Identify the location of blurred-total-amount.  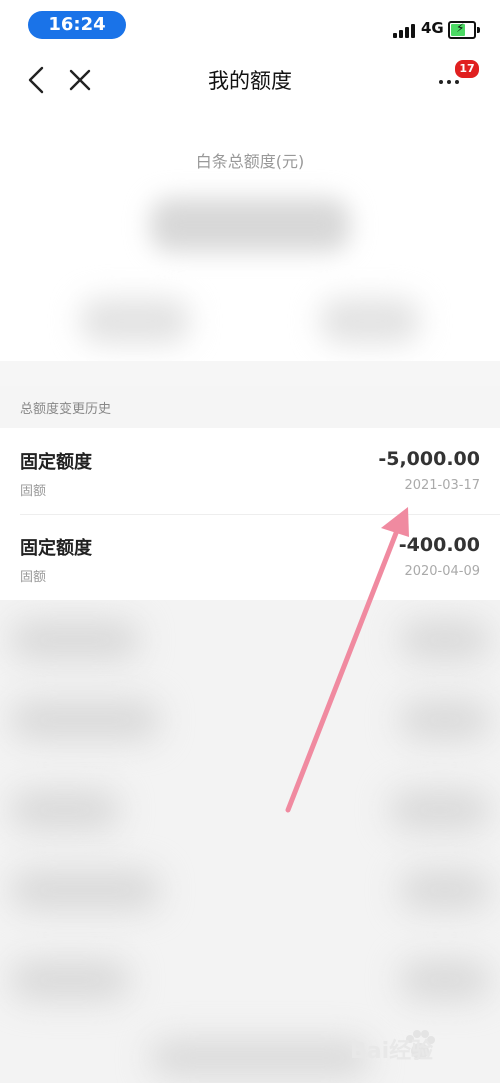
(250, 225).